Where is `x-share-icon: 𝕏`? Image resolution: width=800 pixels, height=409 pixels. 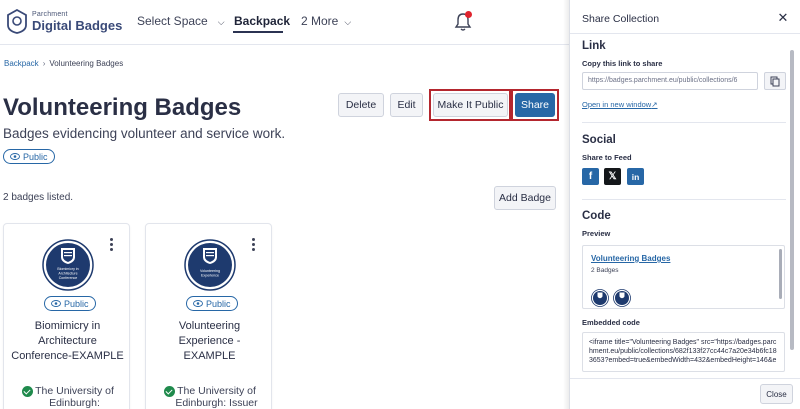 x-share-icon: 𝕏 is located at coordinates (612, 176).